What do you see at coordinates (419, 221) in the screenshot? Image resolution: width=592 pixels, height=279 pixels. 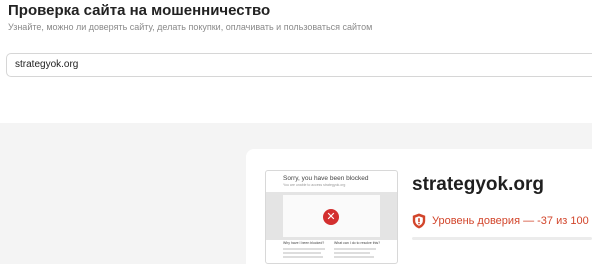 I see `shield-warning-icon` at bounding box center [419, 221].